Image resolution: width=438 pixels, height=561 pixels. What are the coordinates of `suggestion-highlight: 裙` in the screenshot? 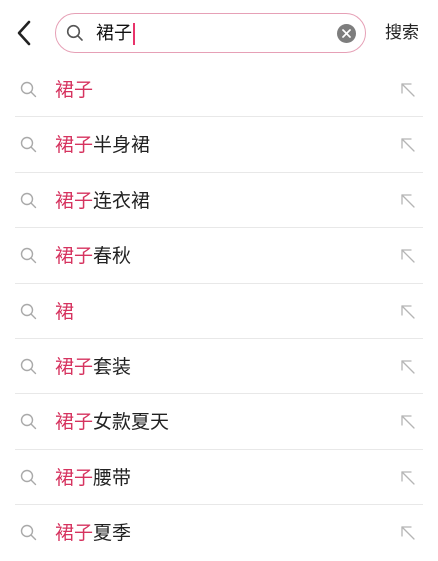 It's located at (65, 311).